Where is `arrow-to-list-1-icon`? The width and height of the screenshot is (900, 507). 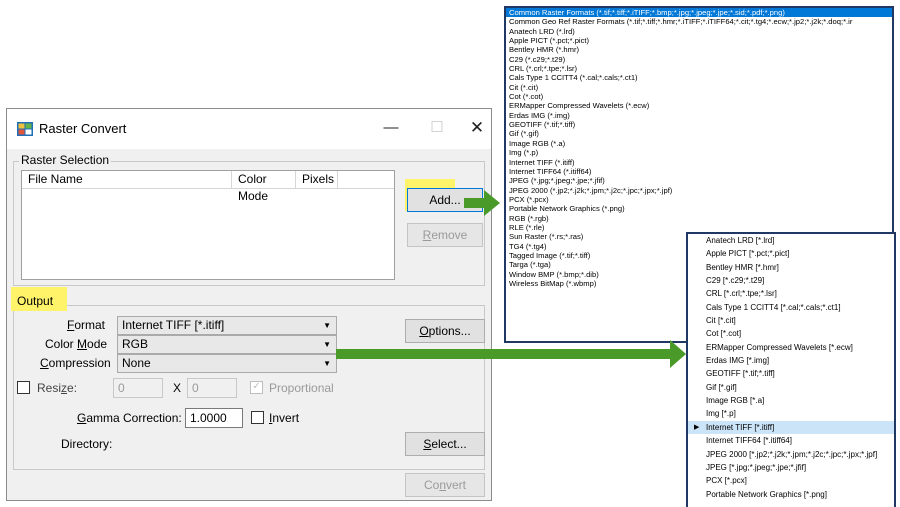 arrow-to-list-1-icon is located at coordinates (482, 203).